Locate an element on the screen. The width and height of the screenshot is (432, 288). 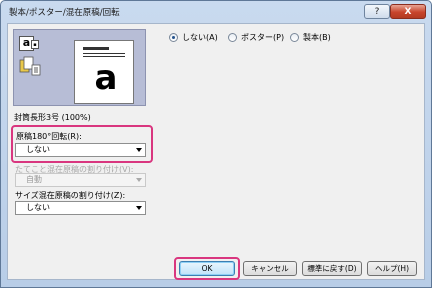
page-preview: a ▪ a is located at coordinates (79, 67).